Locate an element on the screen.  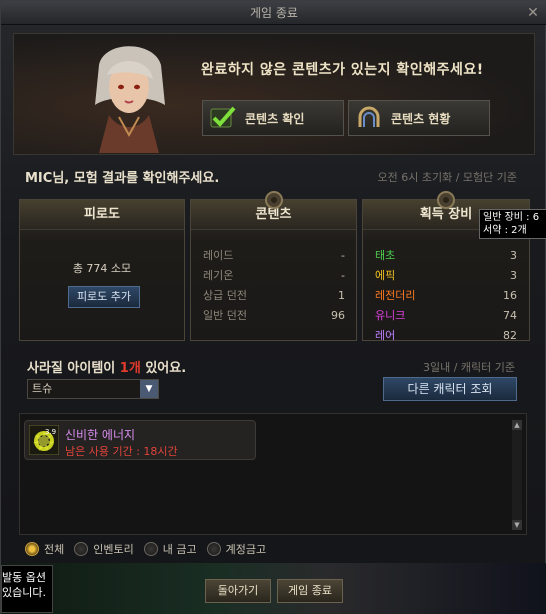
list-item: 3.9 신비한 에너지 남은 사용 기간 : 18시간 is located at coordinates (140, 440).